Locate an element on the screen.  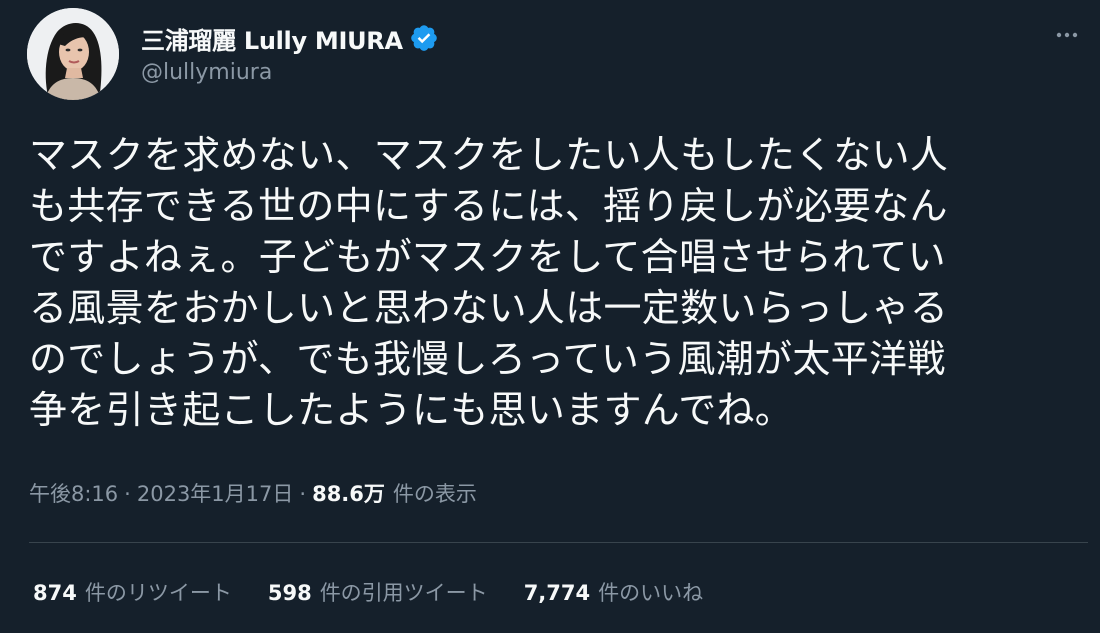
tweet-meta: 午後8:16 · 2023年1月17日 · 88.6万 件の表示 is located at coordinates (253, 493).